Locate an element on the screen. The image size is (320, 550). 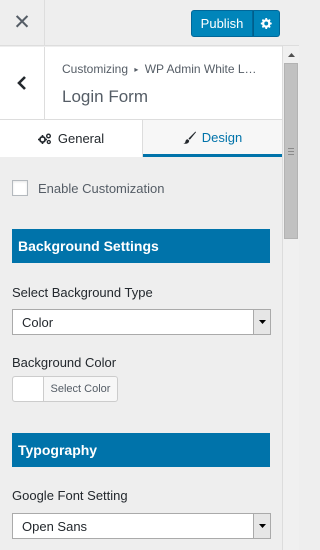
cogs-icon is located at coordinates (44, 139).